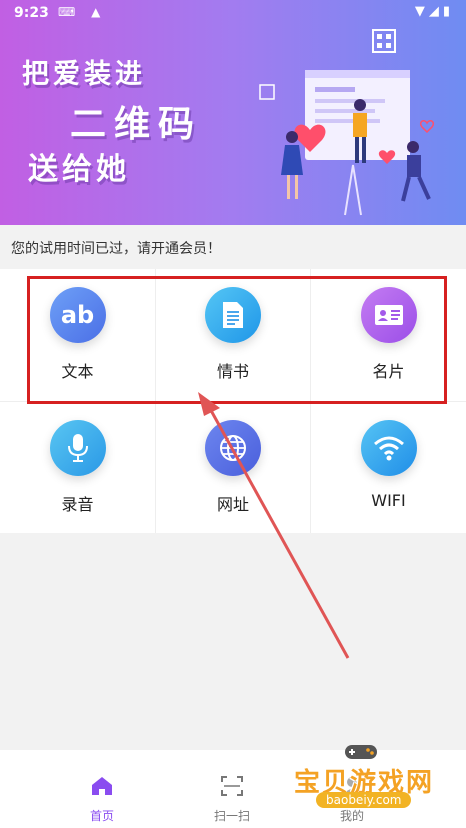 This screenshot has height=828, width=466. Describe the element at coordinates (82, 12) in the screenshot. I see `notification-icons: ⌨ ▲` at that location.